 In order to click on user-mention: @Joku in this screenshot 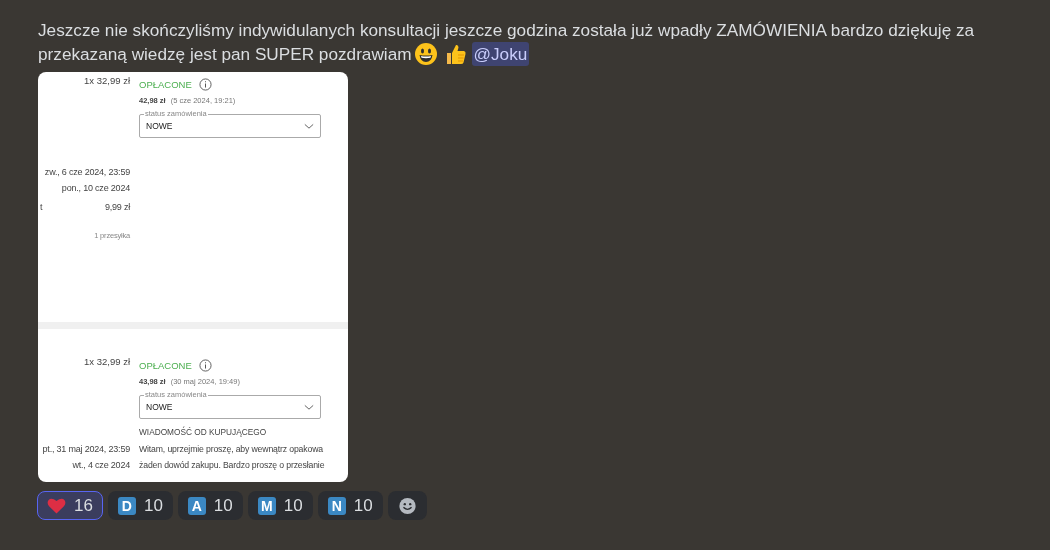, I will do `click(500, 54)`.